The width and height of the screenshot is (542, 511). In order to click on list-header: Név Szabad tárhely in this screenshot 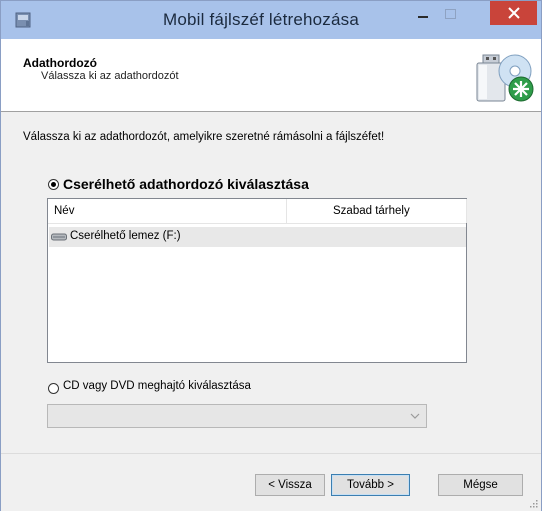, I will do `click(257, 211)`.